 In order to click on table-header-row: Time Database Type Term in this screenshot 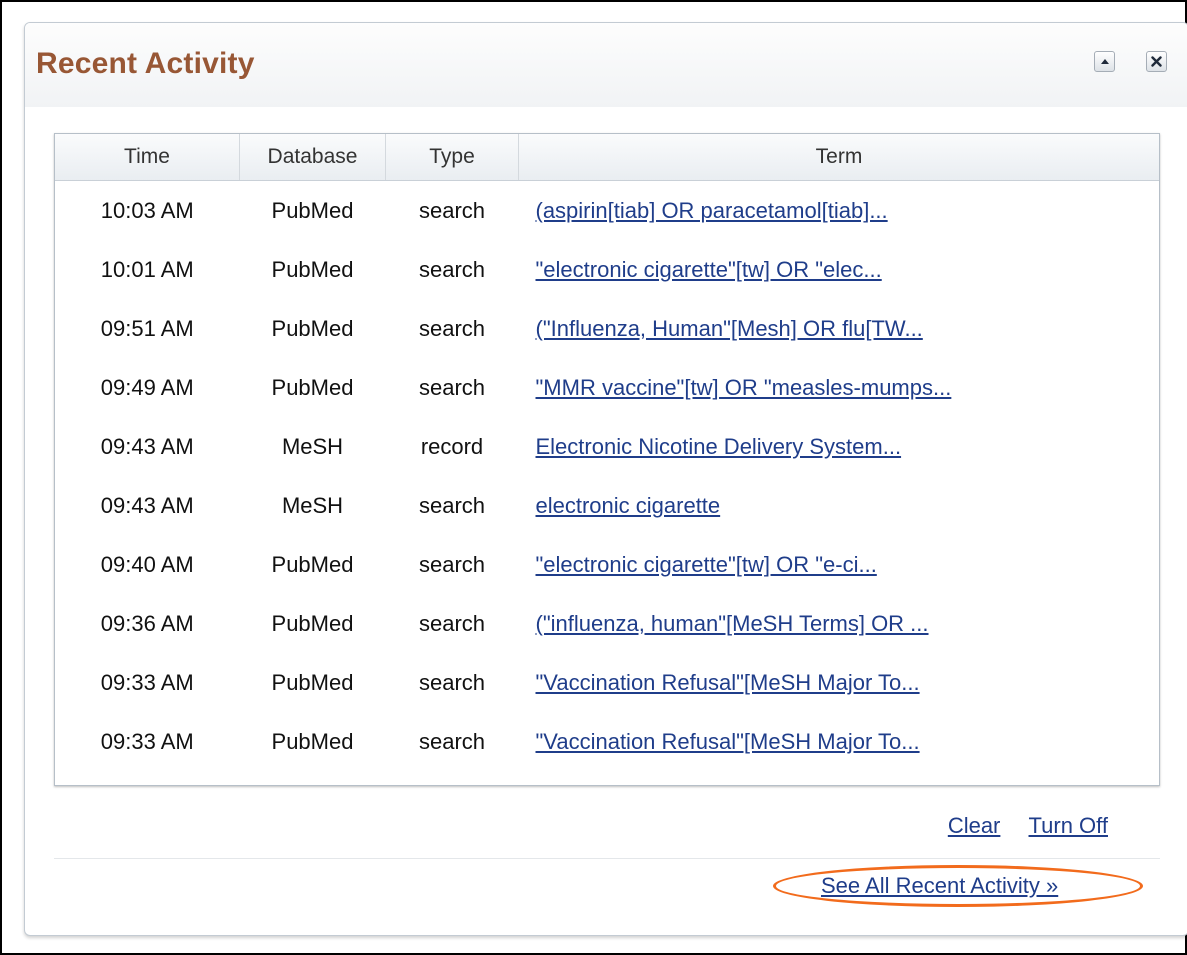, I will do `click(607, 157)`.